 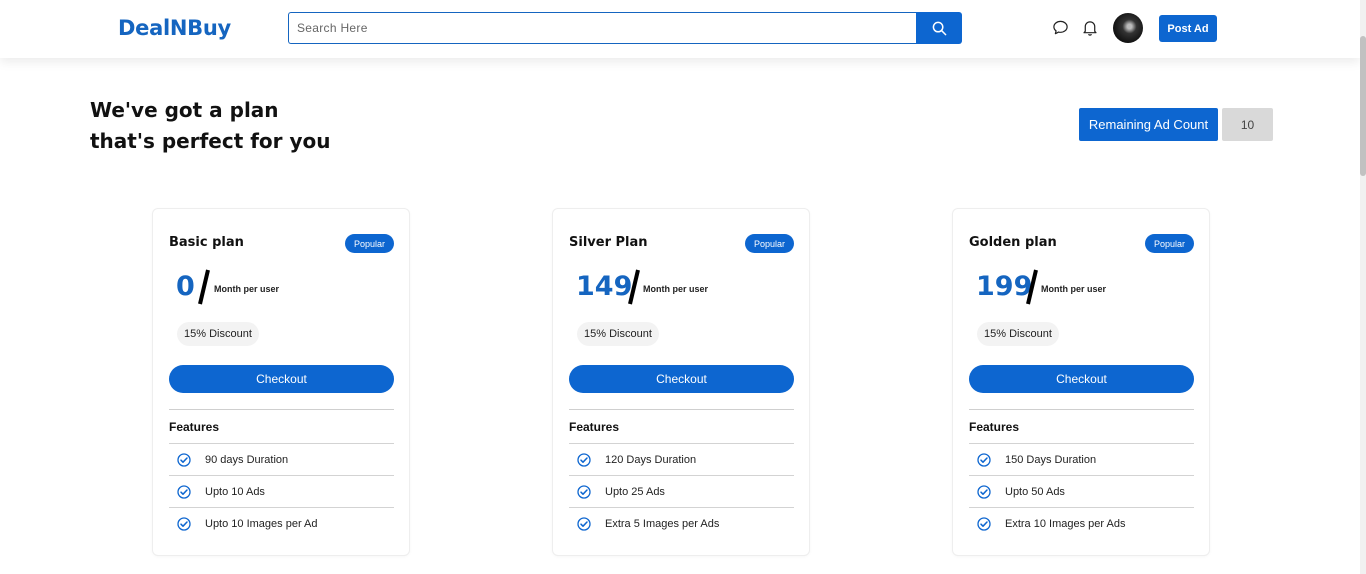 I want to click on feature-item: Extra 5 Images per Ads, so click(x=681, y=523).